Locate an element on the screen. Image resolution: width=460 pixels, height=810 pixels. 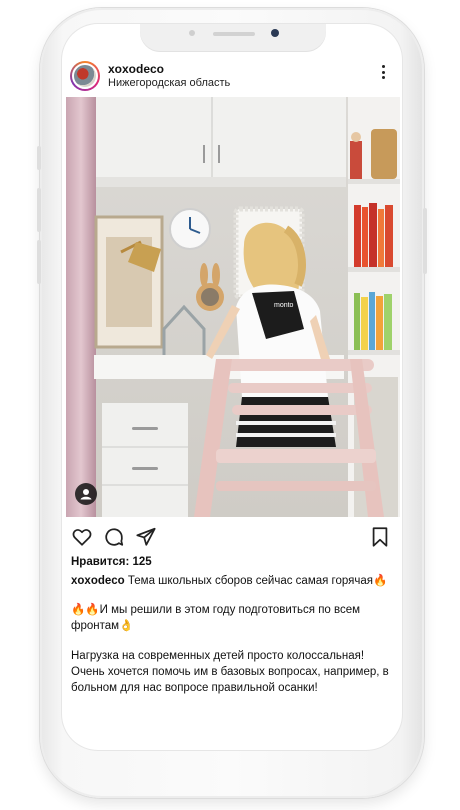
proximity-sensor is located at coordinates (192, 33).